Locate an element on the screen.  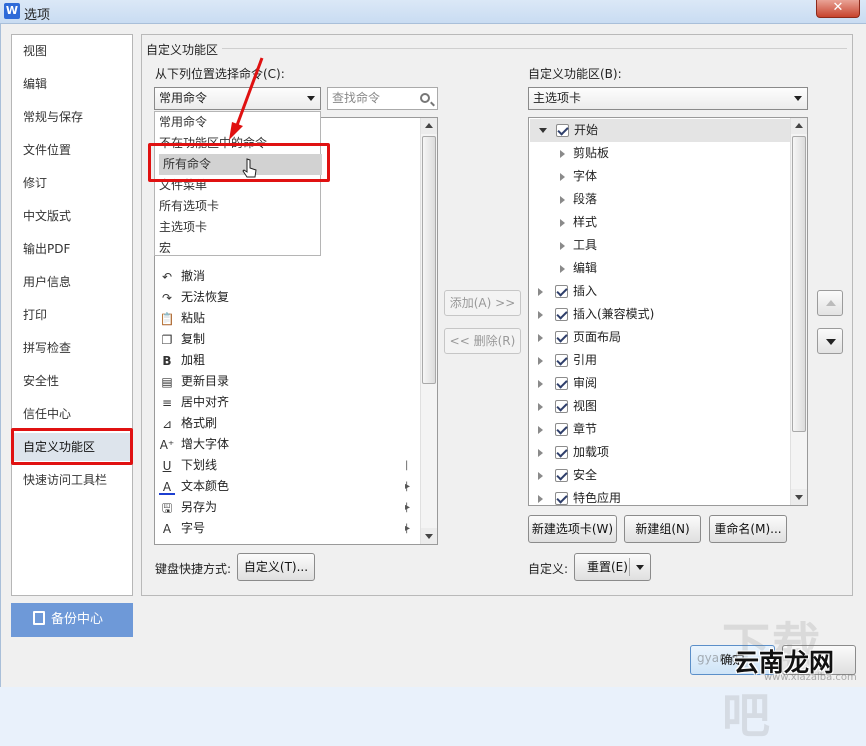
new-group-button: 新建组(N) is located at coordinates (662, 529).